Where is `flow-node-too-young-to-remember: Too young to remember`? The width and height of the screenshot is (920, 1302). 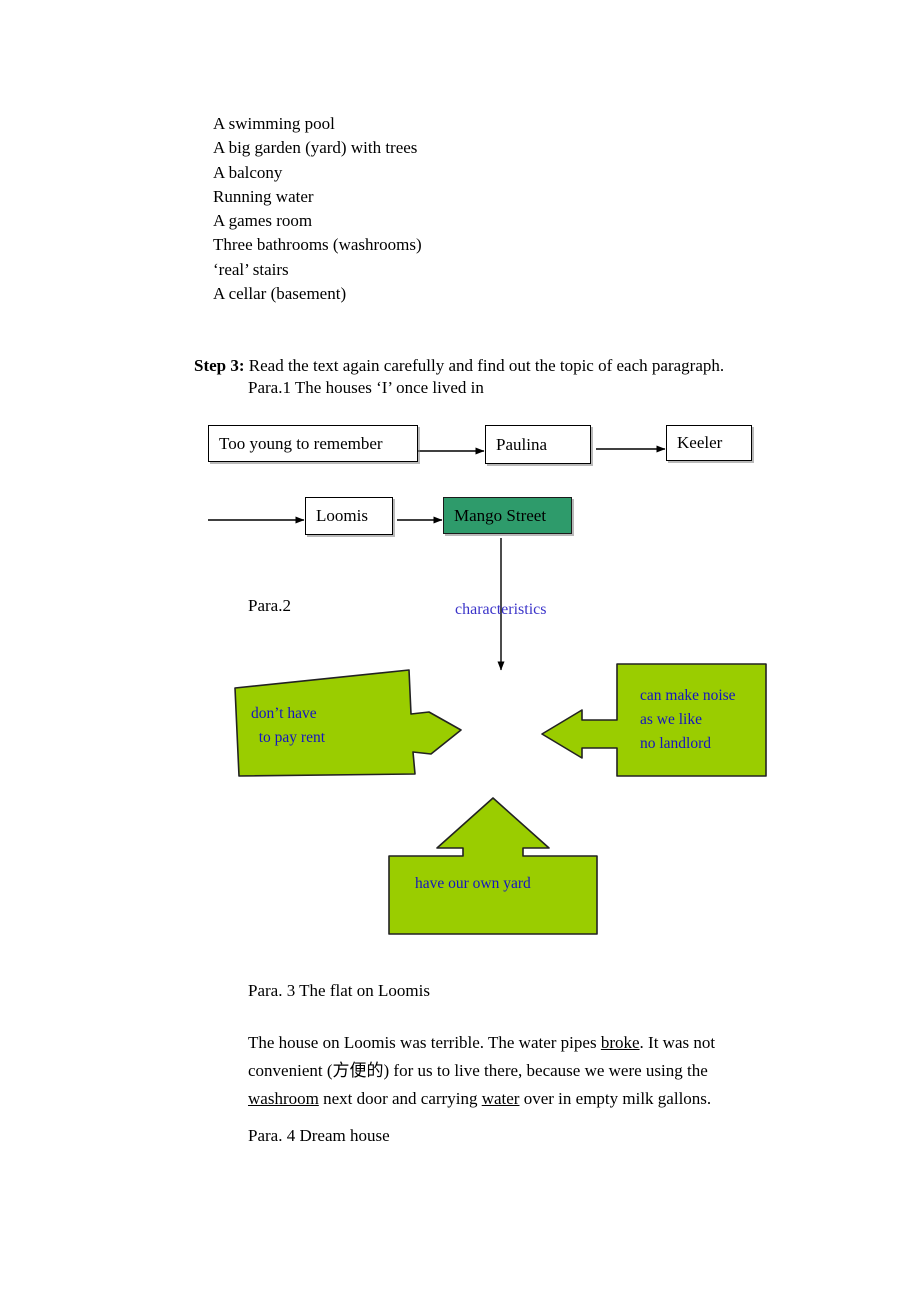 flow-node-too-young-to-remember: Too young to remember is located at coordinates (313, 443).